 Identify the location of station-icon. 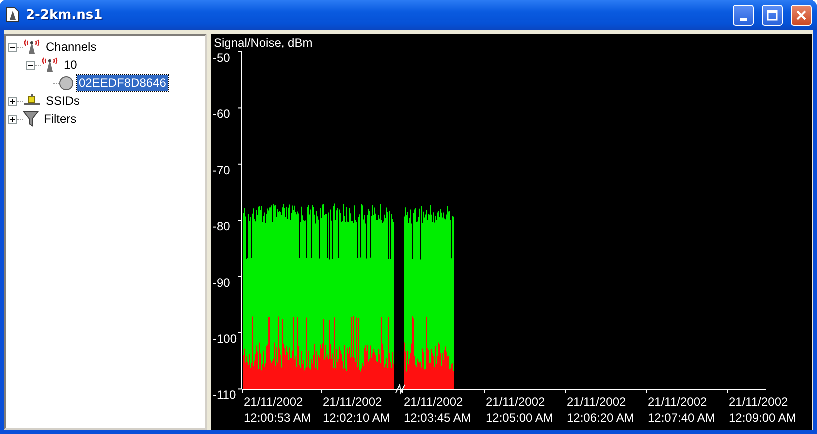
(66, 83).